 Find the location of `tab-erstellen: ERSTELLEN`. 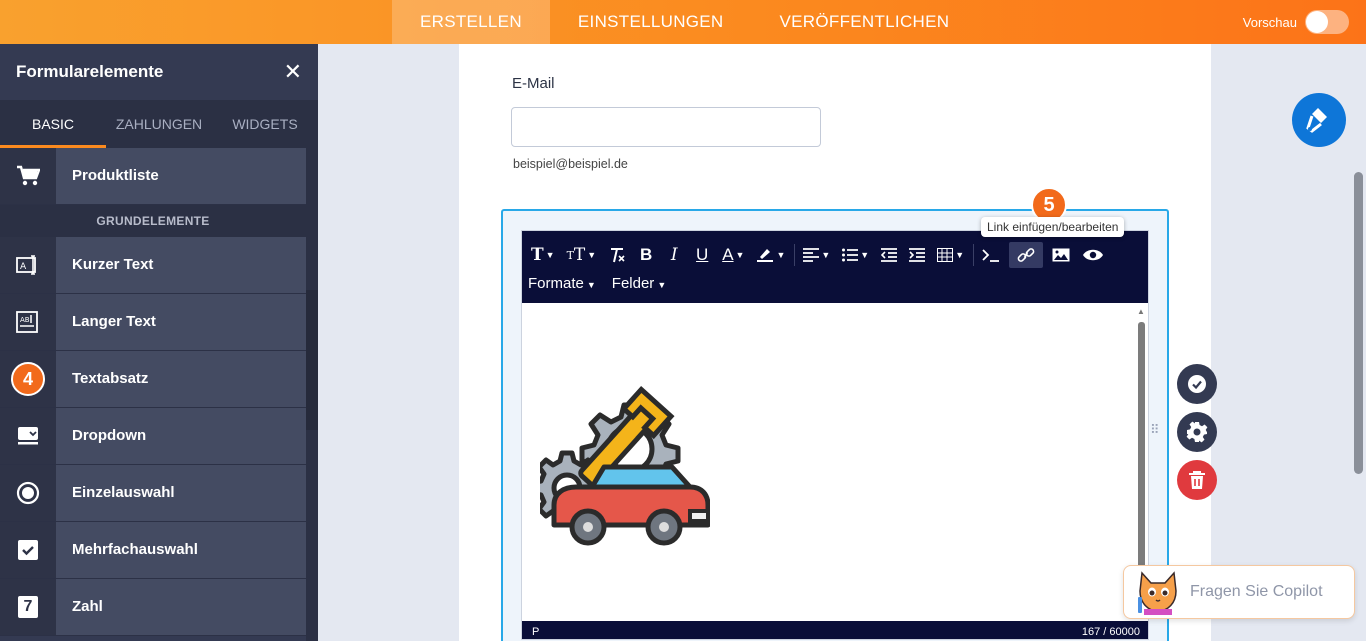

tab-erstellen: ERSTELLEN is located at coordinates (471, 22).